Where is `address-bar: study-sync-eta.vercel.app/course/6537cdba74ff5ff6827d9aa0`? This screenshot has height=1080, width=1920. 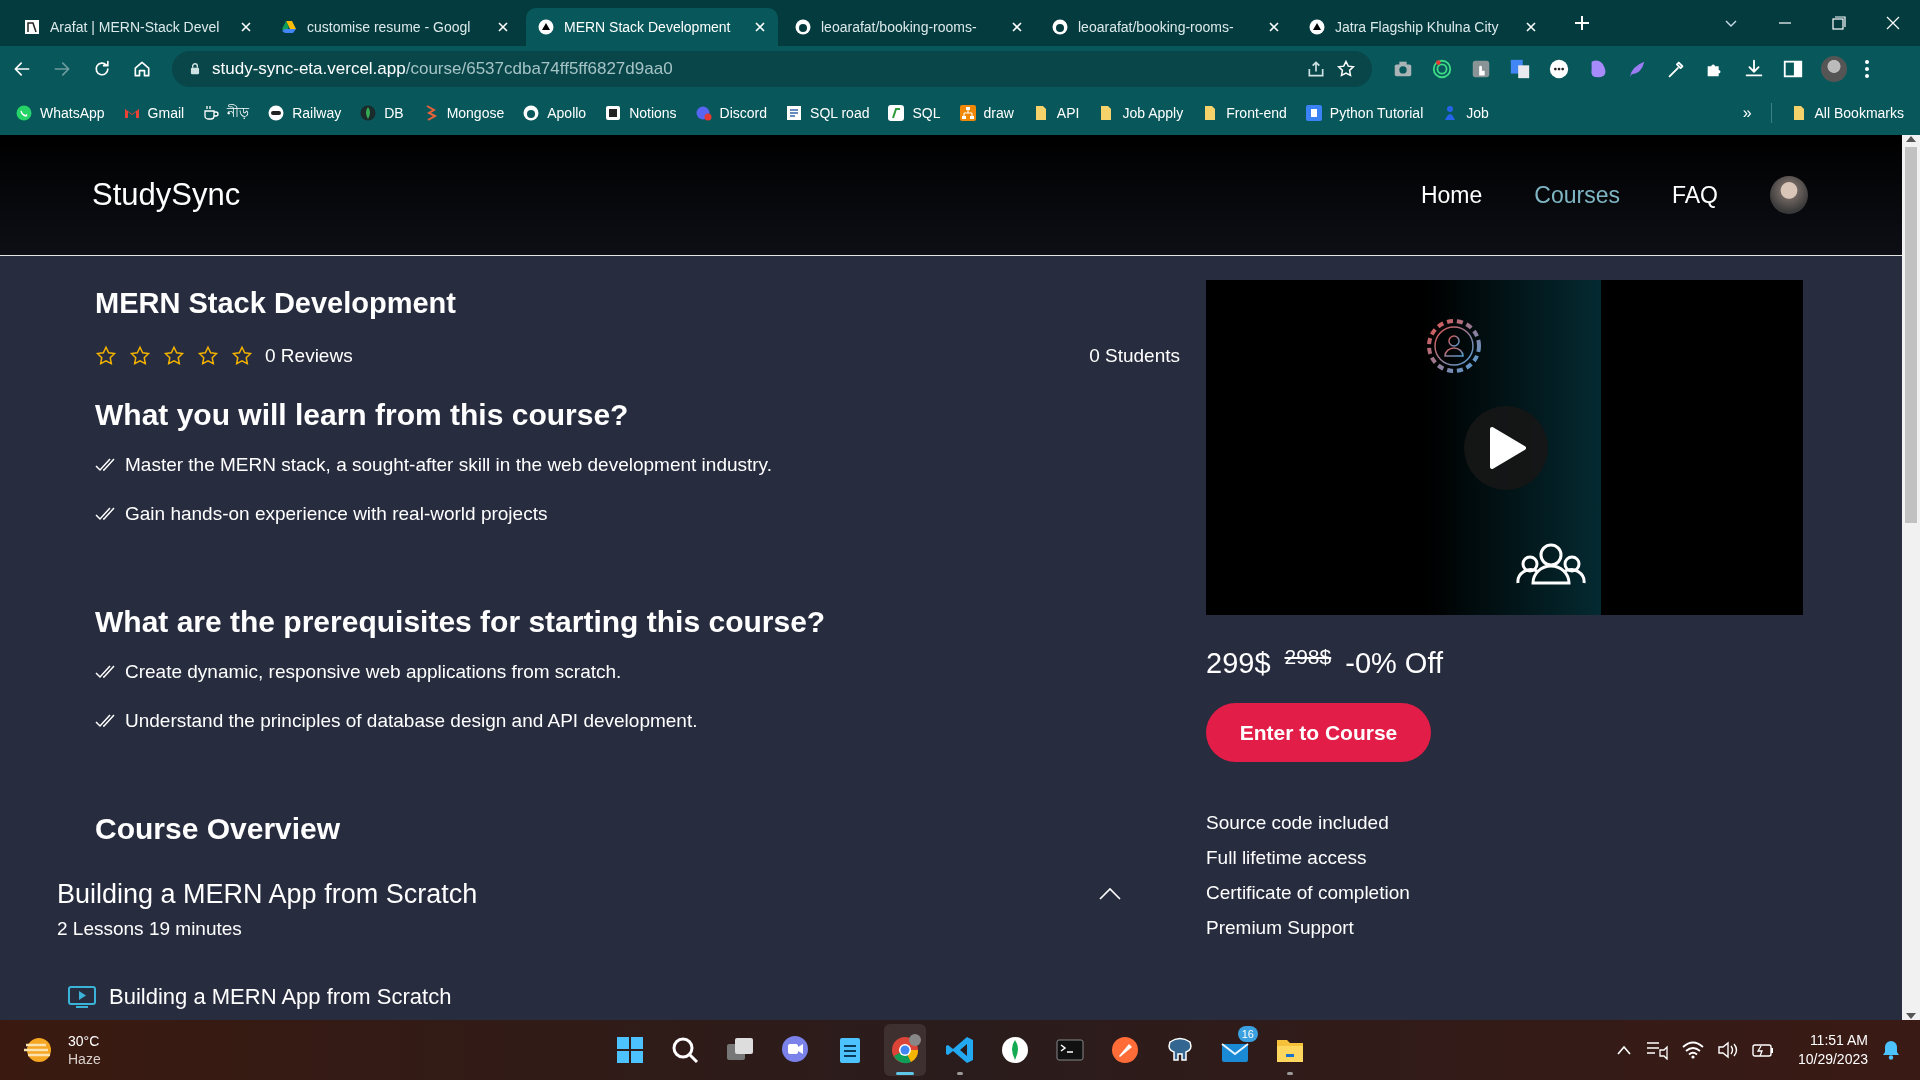
address-bar: study-sync-eta.vercel.app/course/6537cdba74ff5ff6827d9aa0 is located at coordinates (772, 69).